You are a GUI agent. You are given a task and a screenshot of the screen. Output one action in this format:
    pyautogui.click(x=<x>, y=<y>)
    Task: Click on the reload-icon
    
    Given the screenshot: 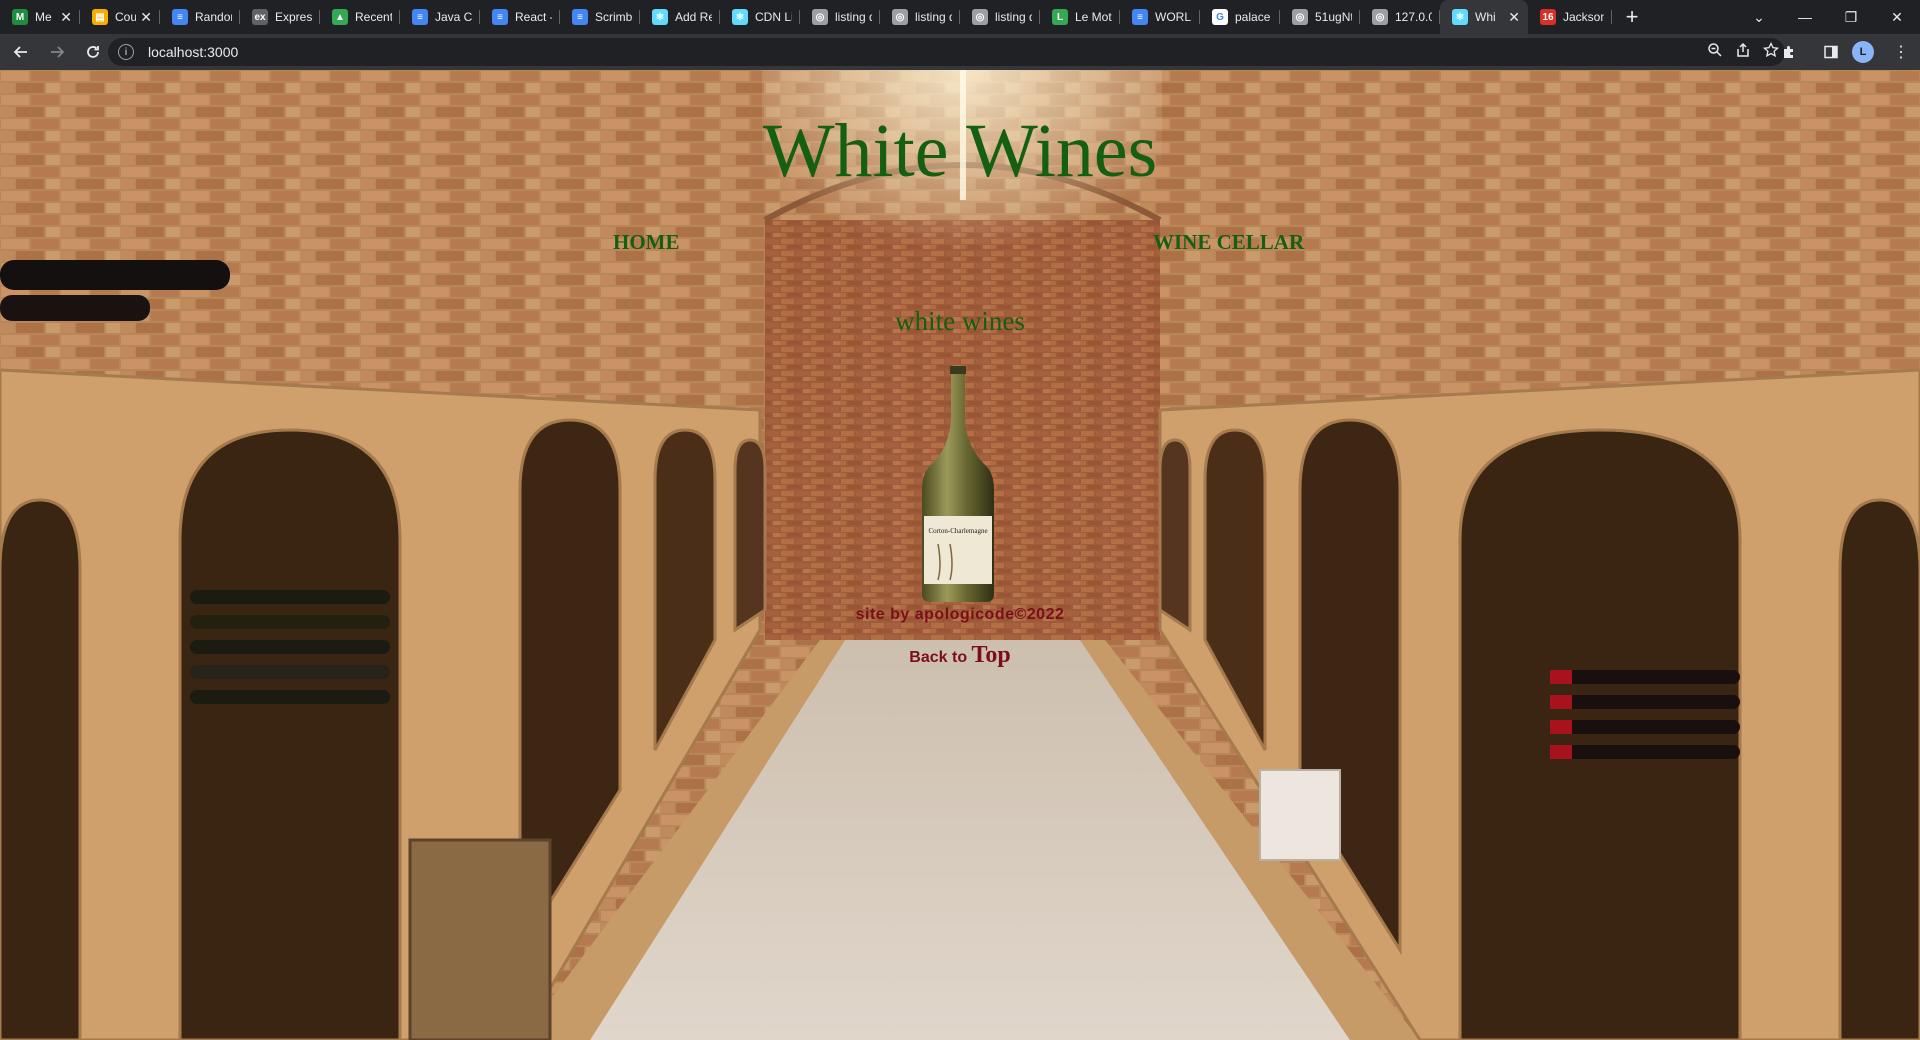 What is the action you would take?
    pyautogui.click(x=93, y=52)
    